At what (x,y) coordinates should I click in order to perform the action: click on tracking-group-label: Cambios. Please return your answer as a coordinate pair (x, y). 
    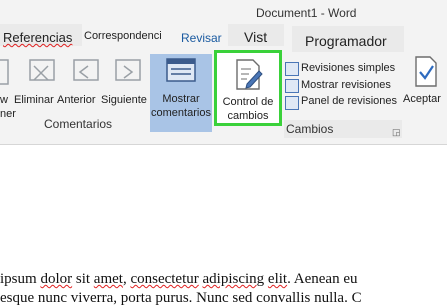
    Looking at the image, I should click on (310, 129).